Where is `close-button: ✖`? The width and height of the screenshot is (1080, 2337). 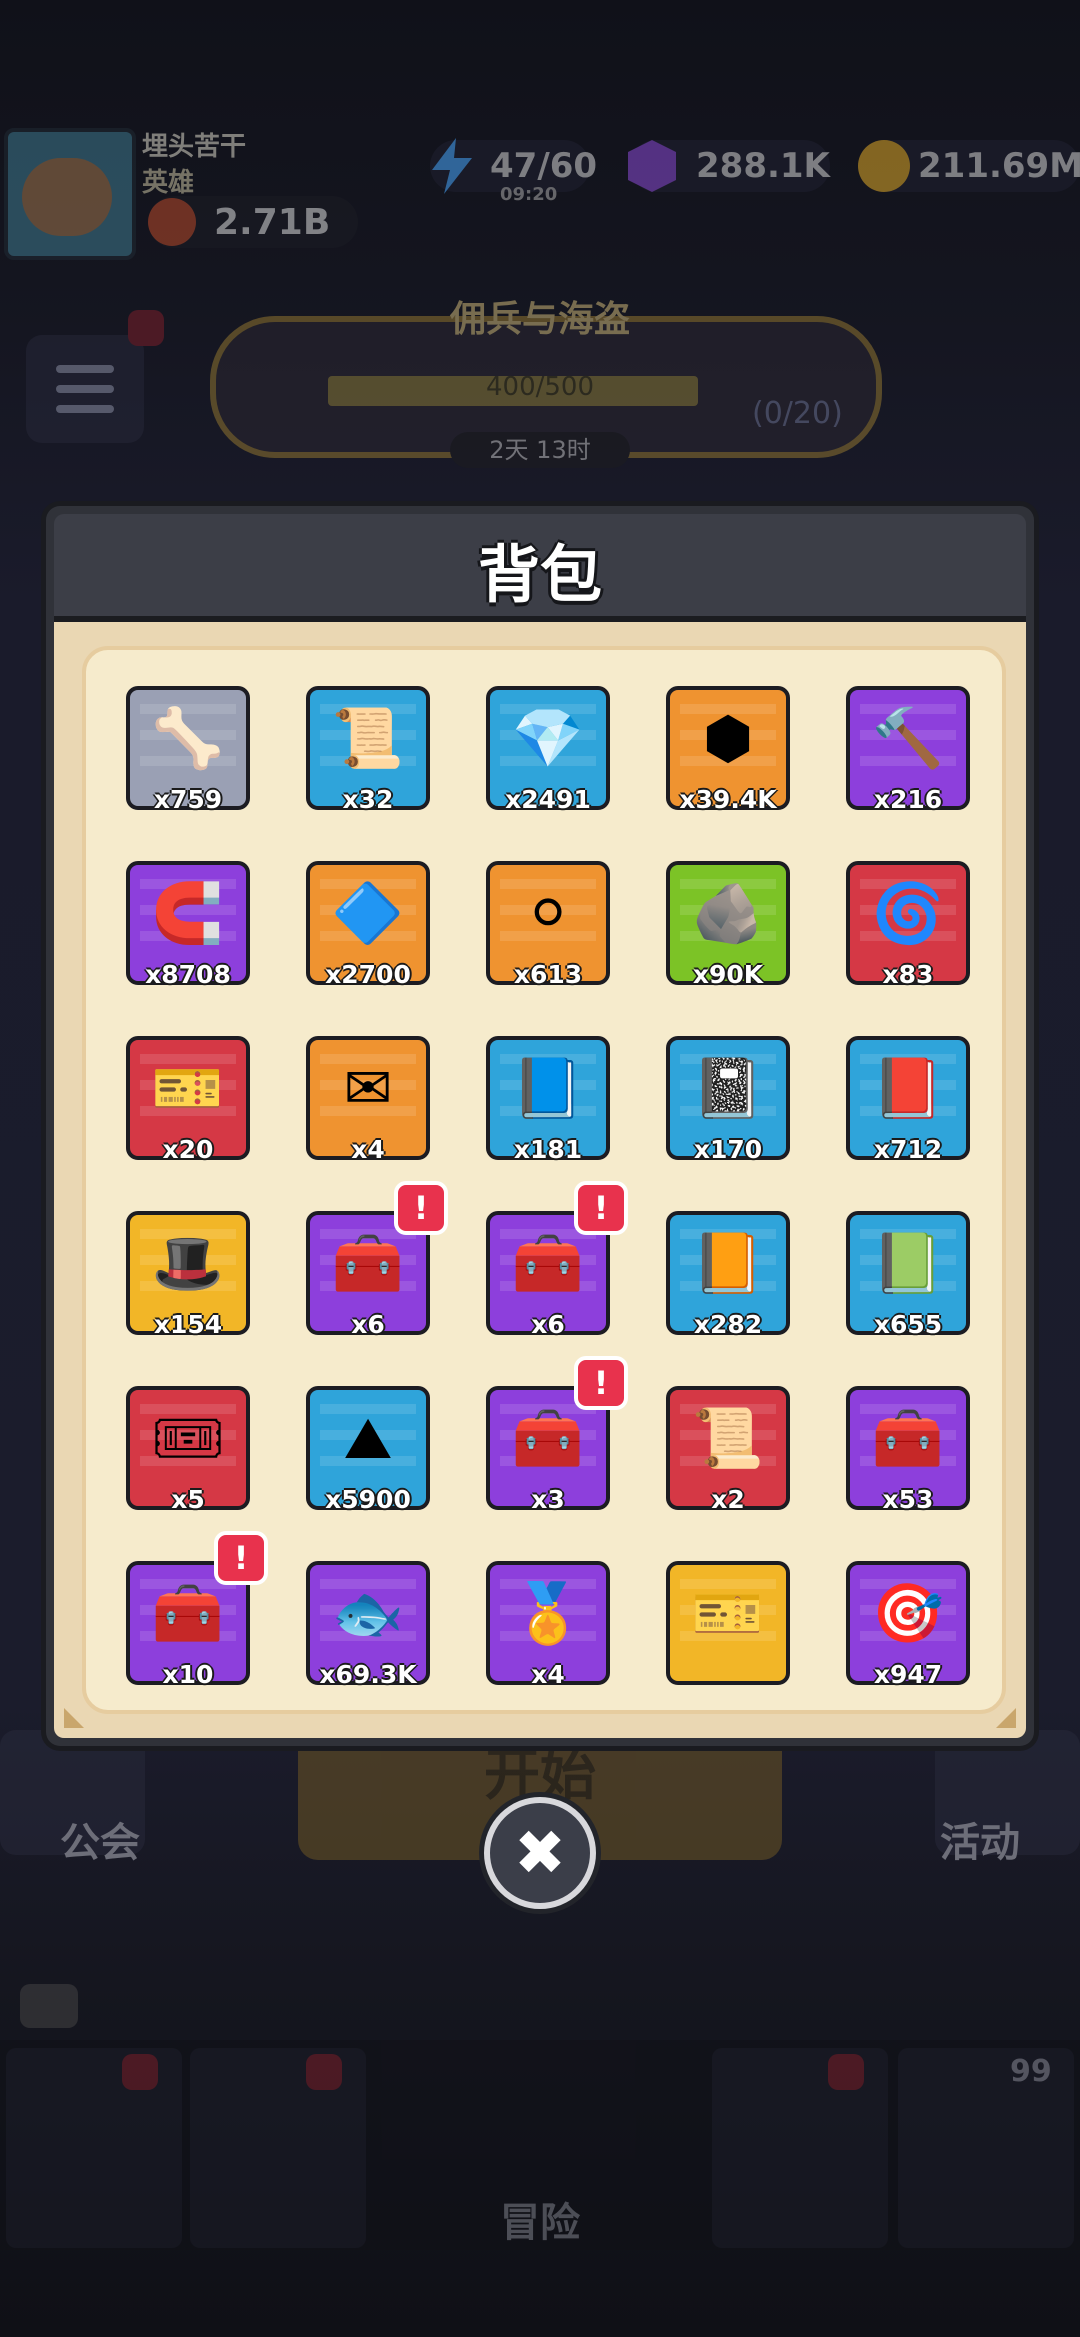 close-button: ✖ is located at coordinates (540, 1853).